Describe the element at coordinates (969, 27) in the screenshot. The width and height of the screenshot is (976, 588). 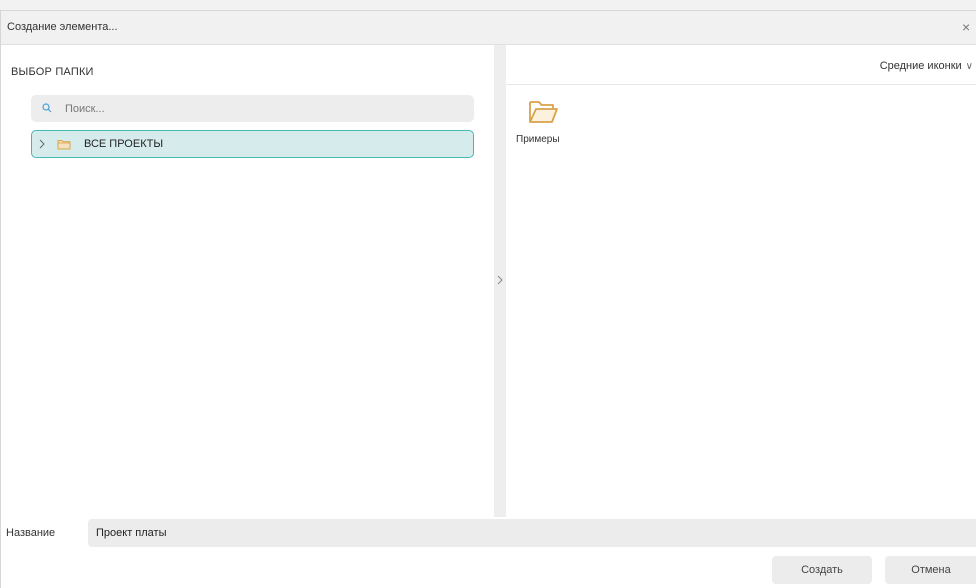
I see `close-button: ×` at that location.